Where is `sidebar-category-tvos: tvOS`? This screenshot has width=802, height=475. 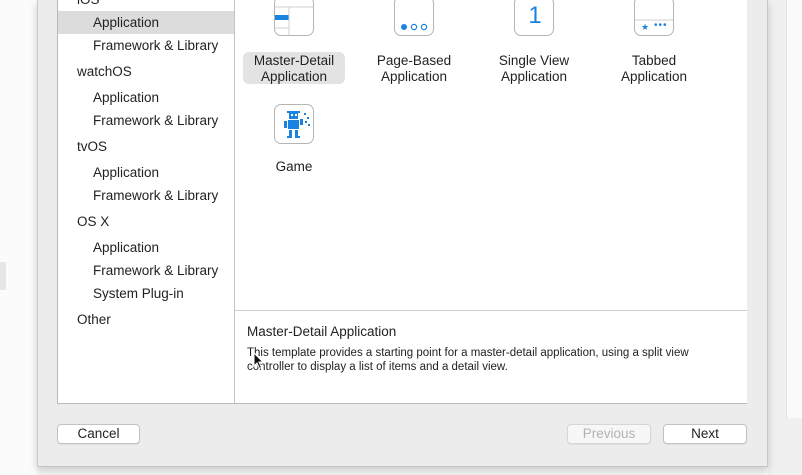 sidebar-category-tvos: tvOS is located at coordinates (146, 146).